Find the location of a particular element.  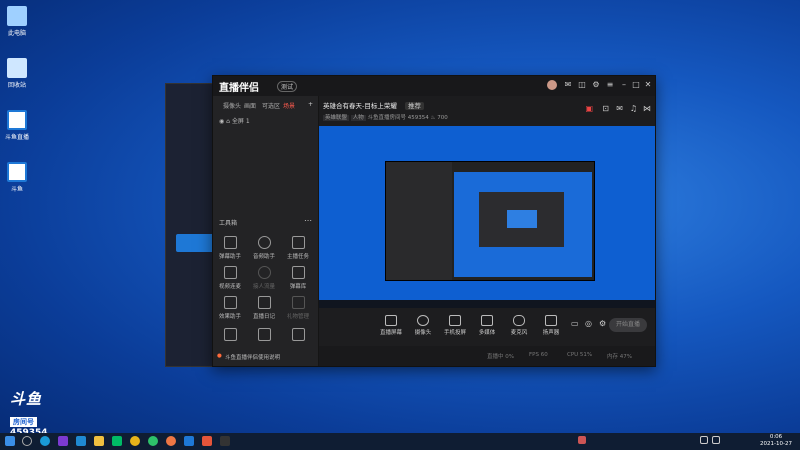

mail-icon: ✉ is located at coordinates (619, 108).